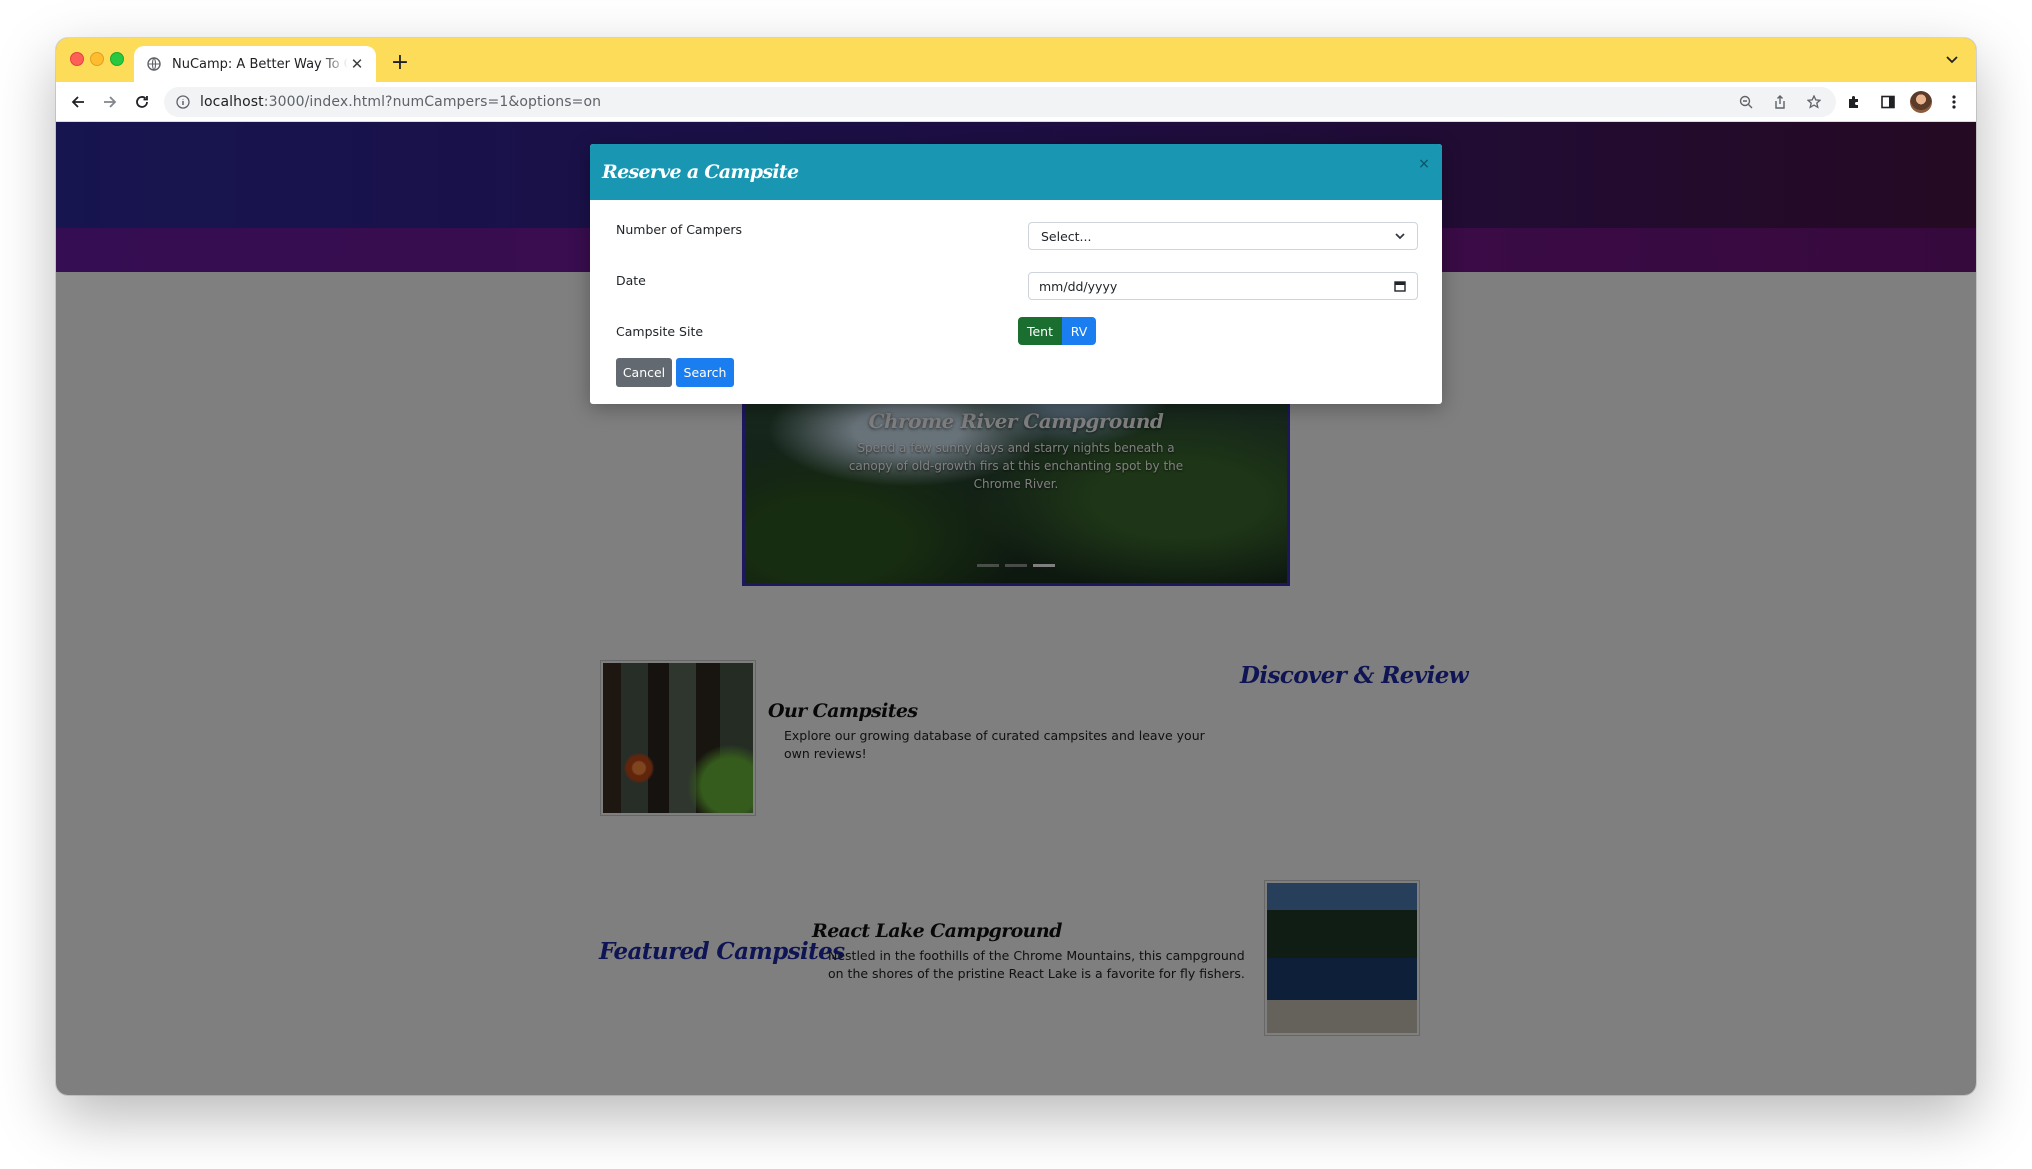  What do you see at coordinates (117, 59) in the screenshot?
I see `maximize-window-button` at bounding box center [117, 59].